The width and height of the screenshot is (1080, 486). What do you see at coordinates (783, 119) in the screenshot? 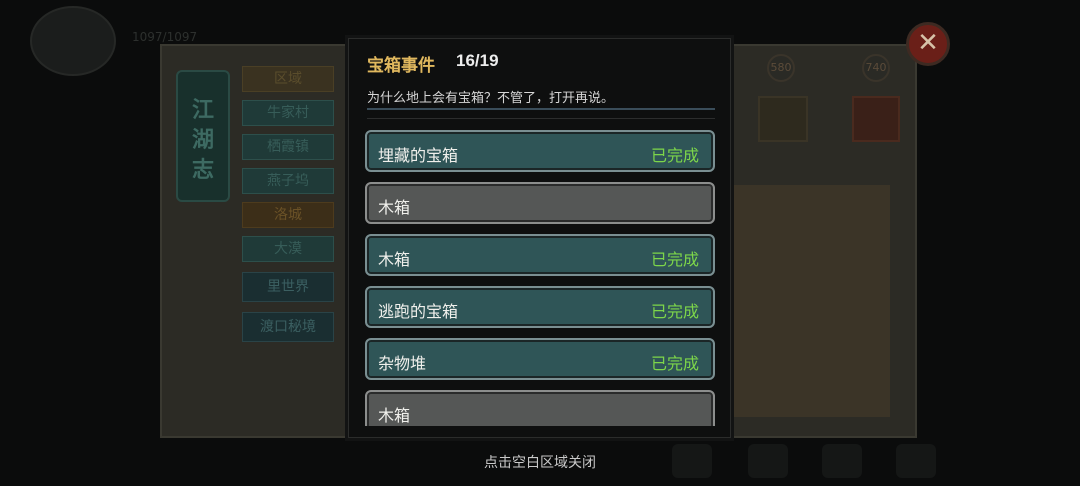
I see `checkmark-icon` at bounding box center [783, 119].